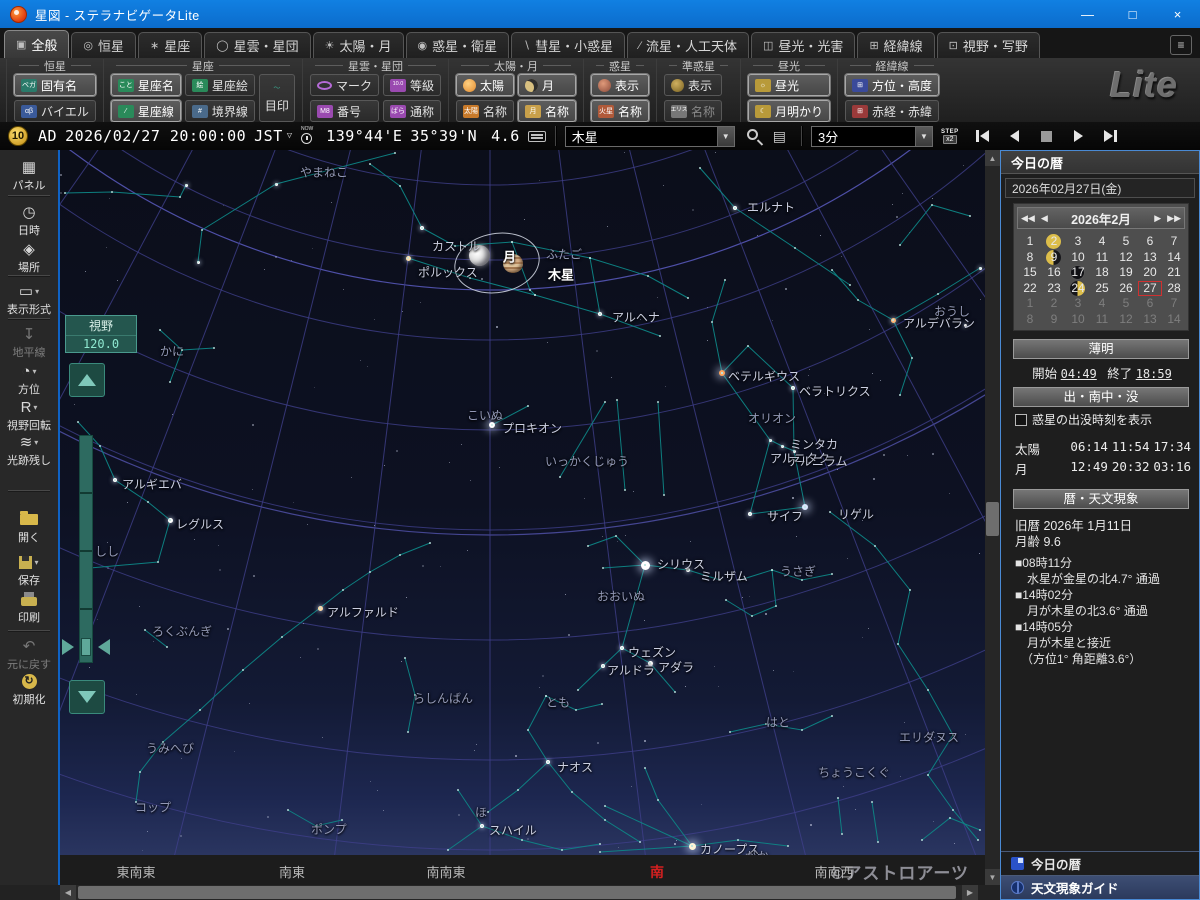 The width and height of the screenshot is (1200, 900). I want to click on vertical-scrollbar: ▲ ▼, so click(992, 517).